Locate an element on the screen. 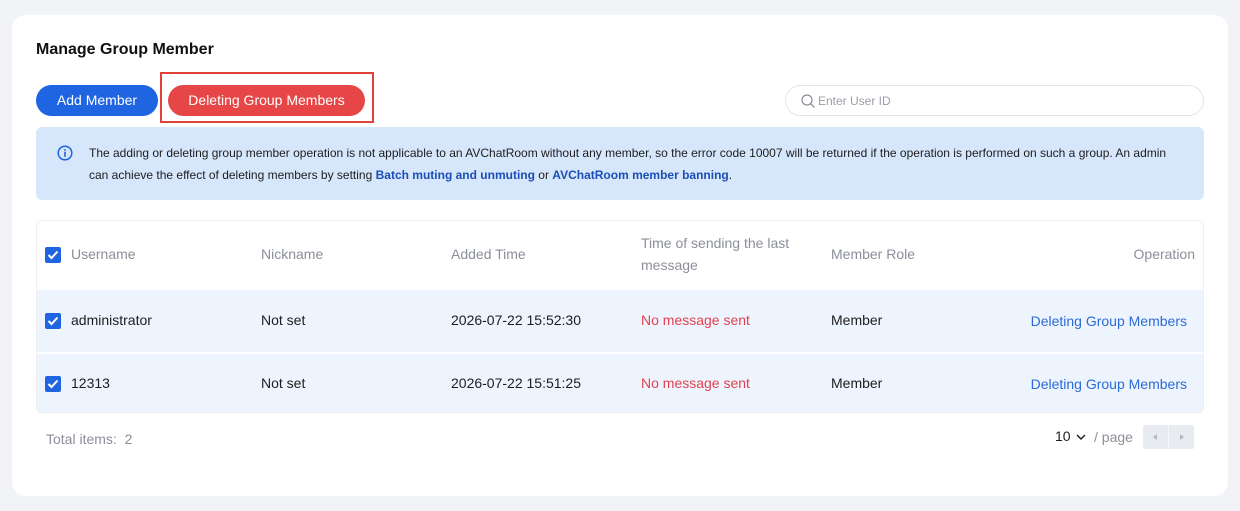  info-icon is located at coordinates (65, 153).